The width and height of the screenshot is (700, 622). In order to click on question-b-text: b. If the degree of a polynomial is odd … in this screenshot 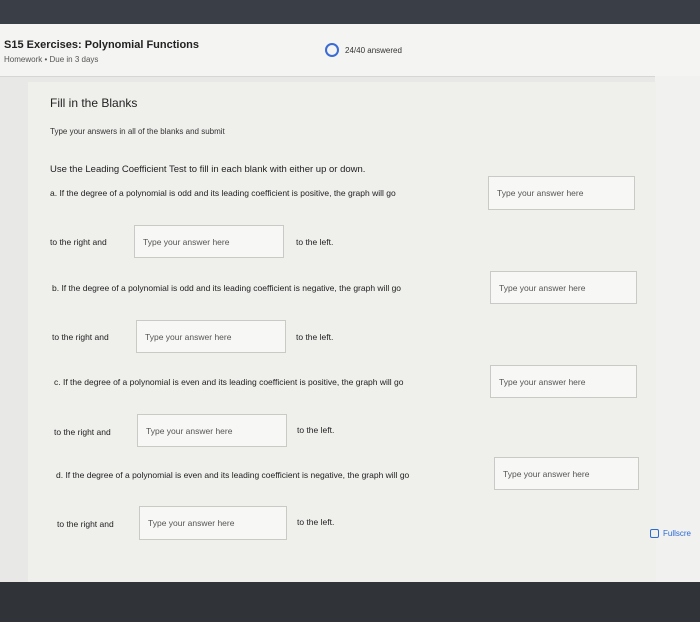, I will do `click(227, 288)`.